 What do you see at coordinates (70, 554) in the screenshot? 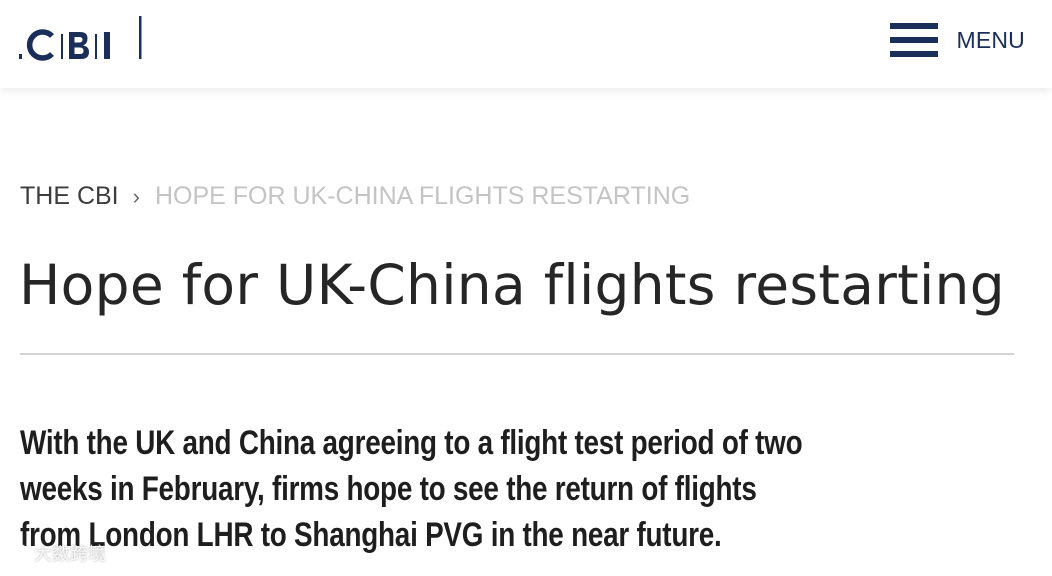
I see `watermark-text: 大数跨境` at bounding box center [70, 554].